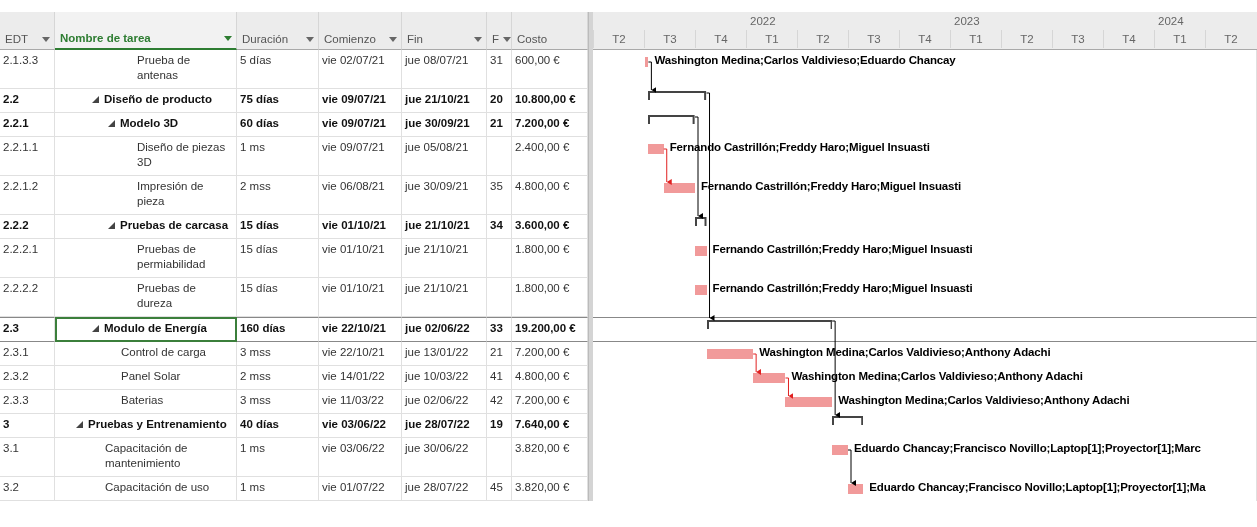 The width and height of the screenshot is (1257, 527). I want to click on start-cell: vie 01/07/22, so click(360, 489).